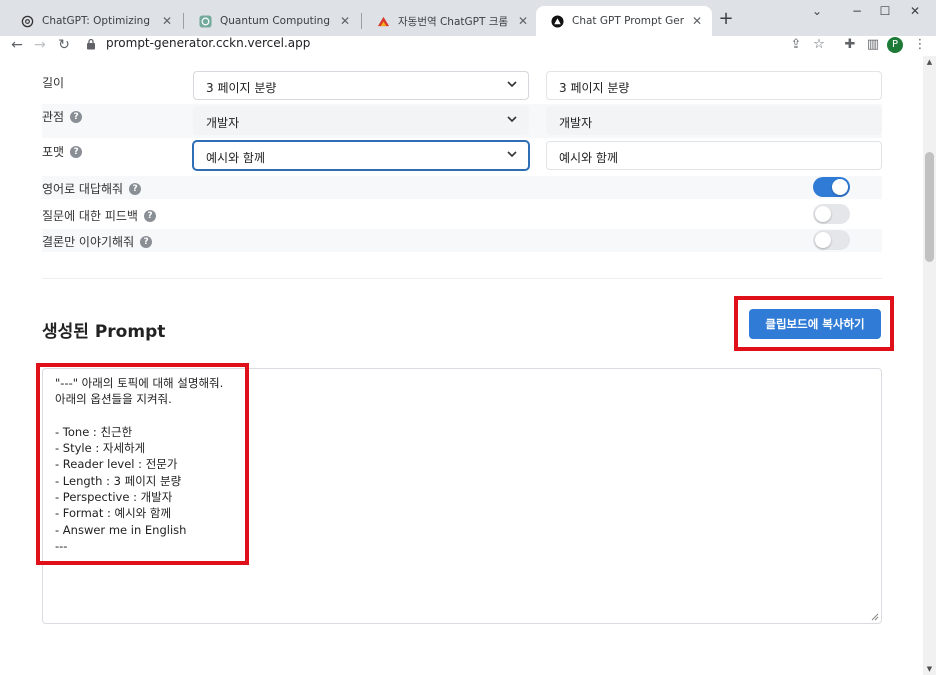 The height and width of the screenshot is (675, 936). I want to click on address-bar: prompt-generator.cckn.vercel.app, so click(458, 45).